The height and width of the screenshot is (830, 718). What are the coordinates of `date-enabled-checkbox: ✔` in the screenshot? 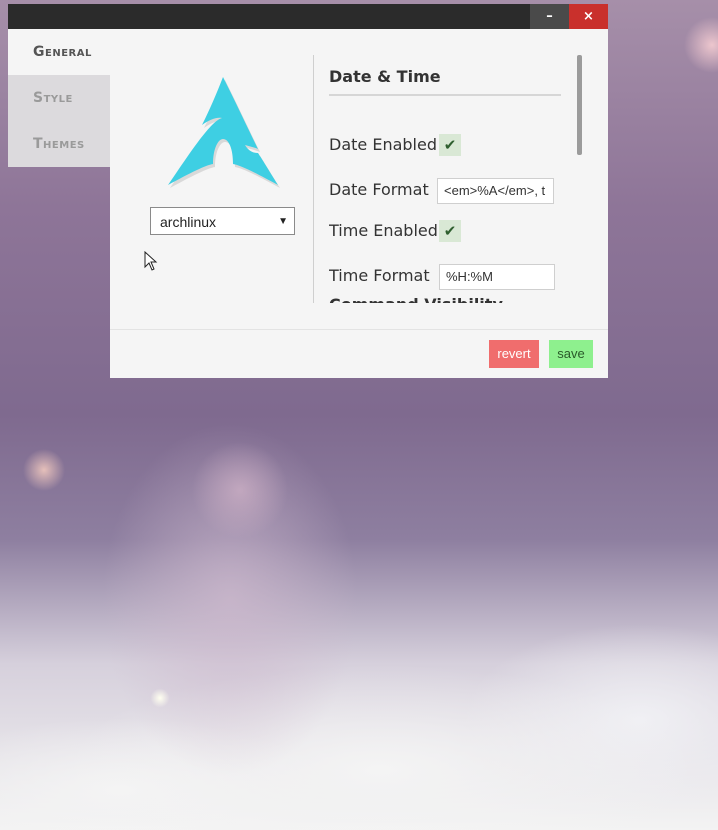 It's located at (450, 145).